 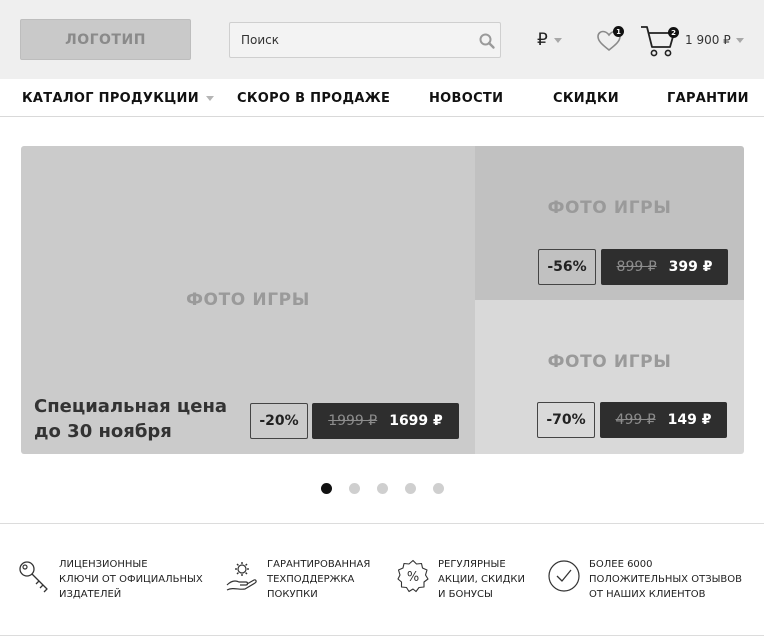 I want to click on key-icon, so click(x=33, y=577).